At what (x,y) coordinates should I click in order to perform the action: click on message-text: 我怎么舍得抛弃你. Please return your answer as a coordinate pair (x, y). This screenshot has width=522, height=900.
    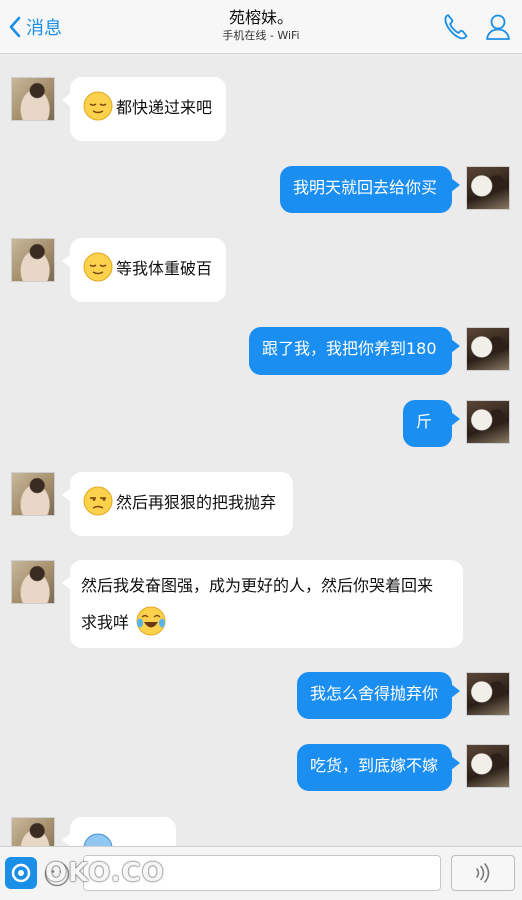
    Looking at the image, I should click on (374, 693).